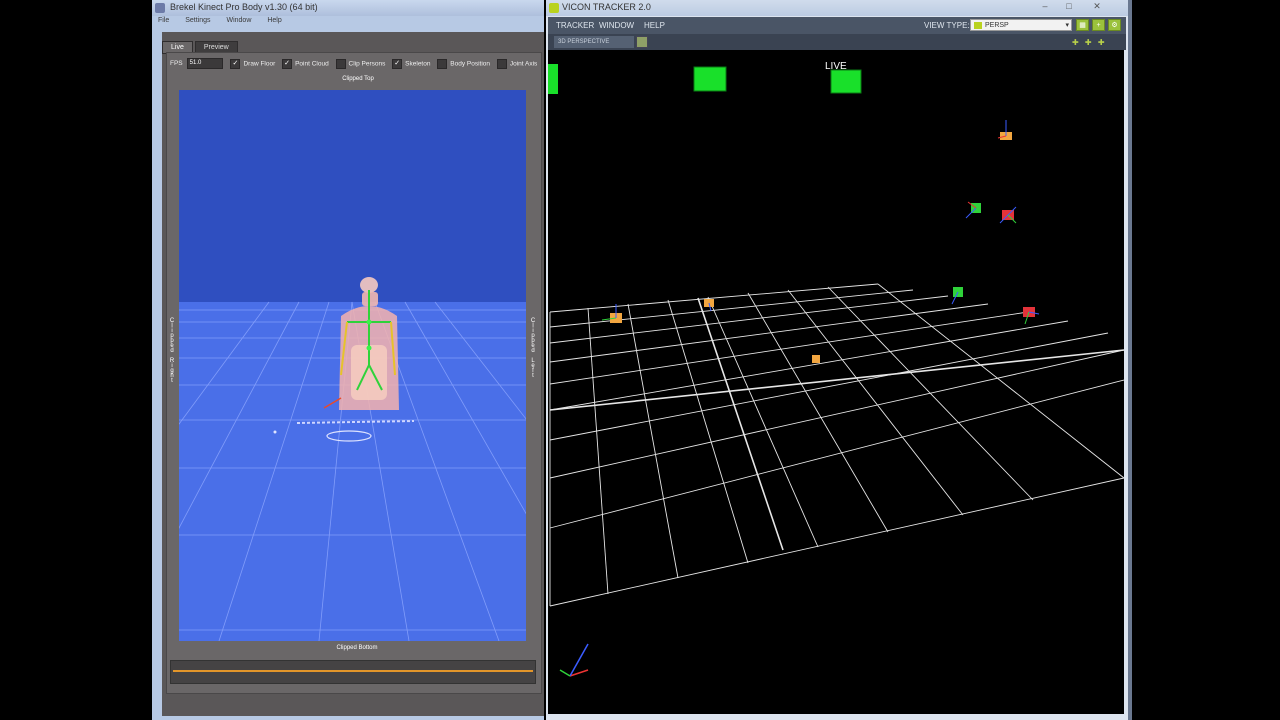 The width and height of the screenshot is (1280, 720). What do you see at coordinates (654, 25) in the screenshot?
I see `menu-help: HELP` at bounding box center [654, 25].